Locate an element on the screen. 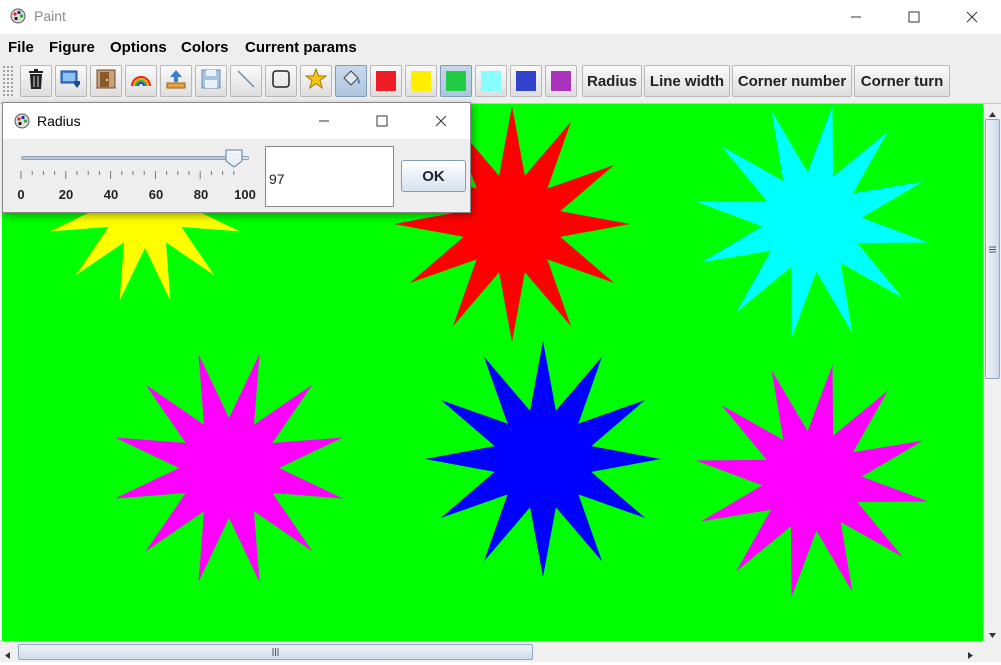  rectangle-icon is located at coordinates (281, 81).